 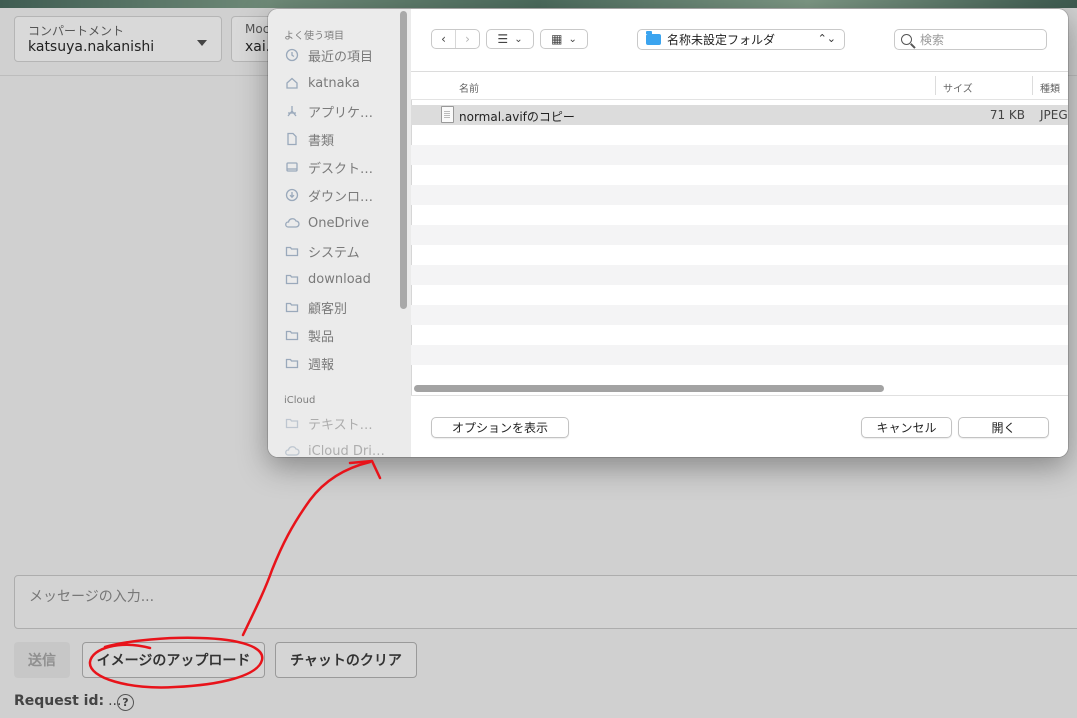 What do you see at coordinates (42, 660) in the screenshot?
I see `send-button: 送信` at bounding box center [42, 660].